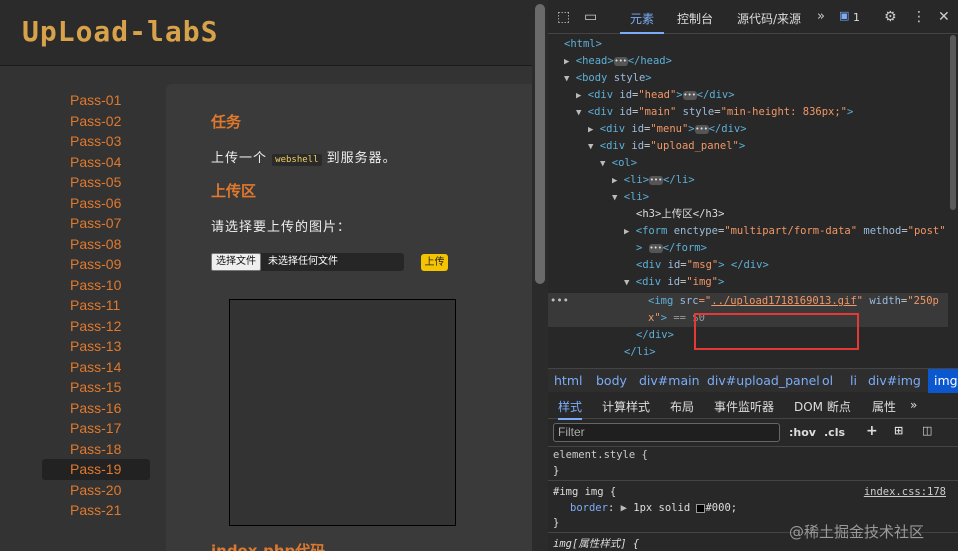 Image resolution: width=958 pixels, height=551 pixels. What do you see at coordinates (96, 305) in the screenshot?
I see `menu-item-pass-11: Pass-11` at bounding box center [96, 305].